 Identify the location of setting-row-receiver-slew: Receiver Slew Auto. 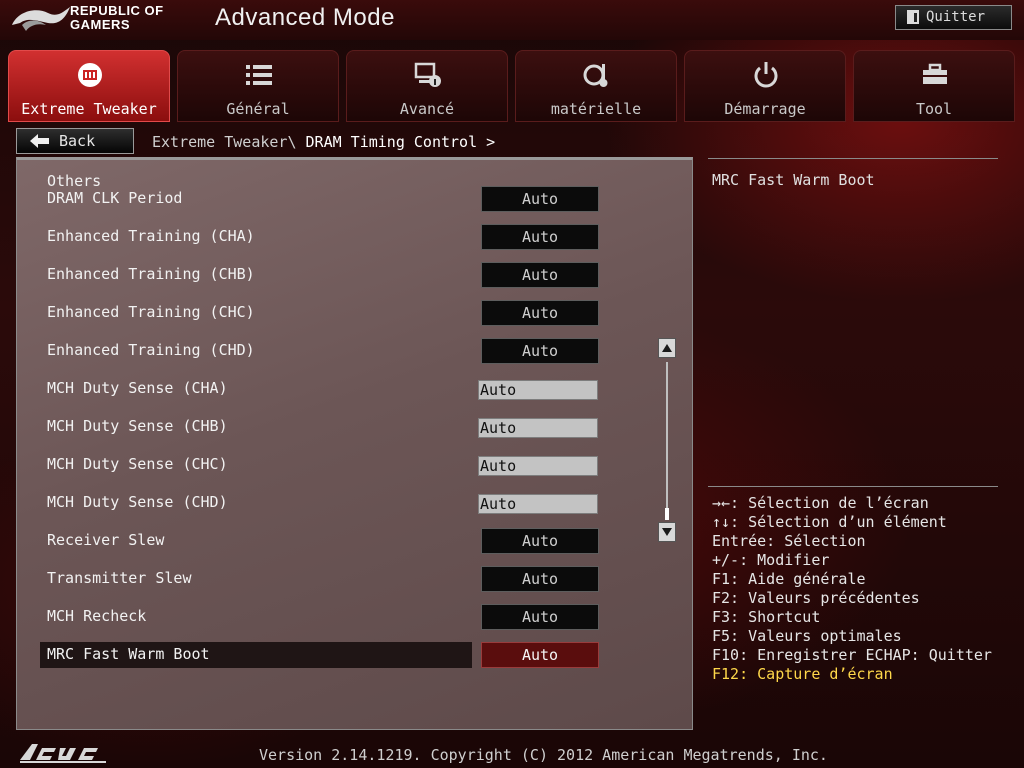
(320, 541).